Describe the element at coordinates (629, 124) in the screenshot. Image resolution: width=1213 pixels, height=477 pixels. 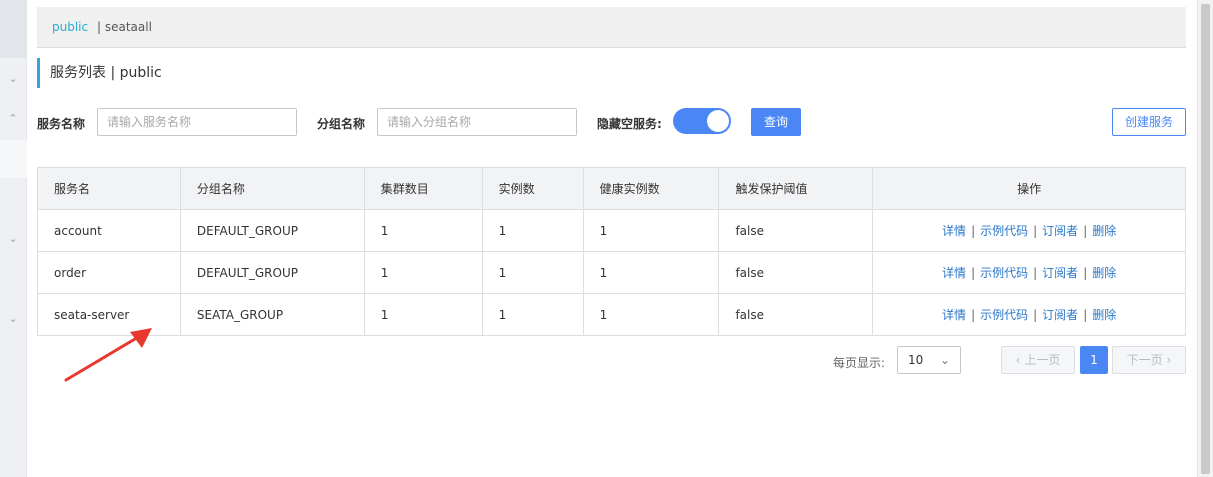
I see `hide-empty-label: 隐藏空服务:` at that location.